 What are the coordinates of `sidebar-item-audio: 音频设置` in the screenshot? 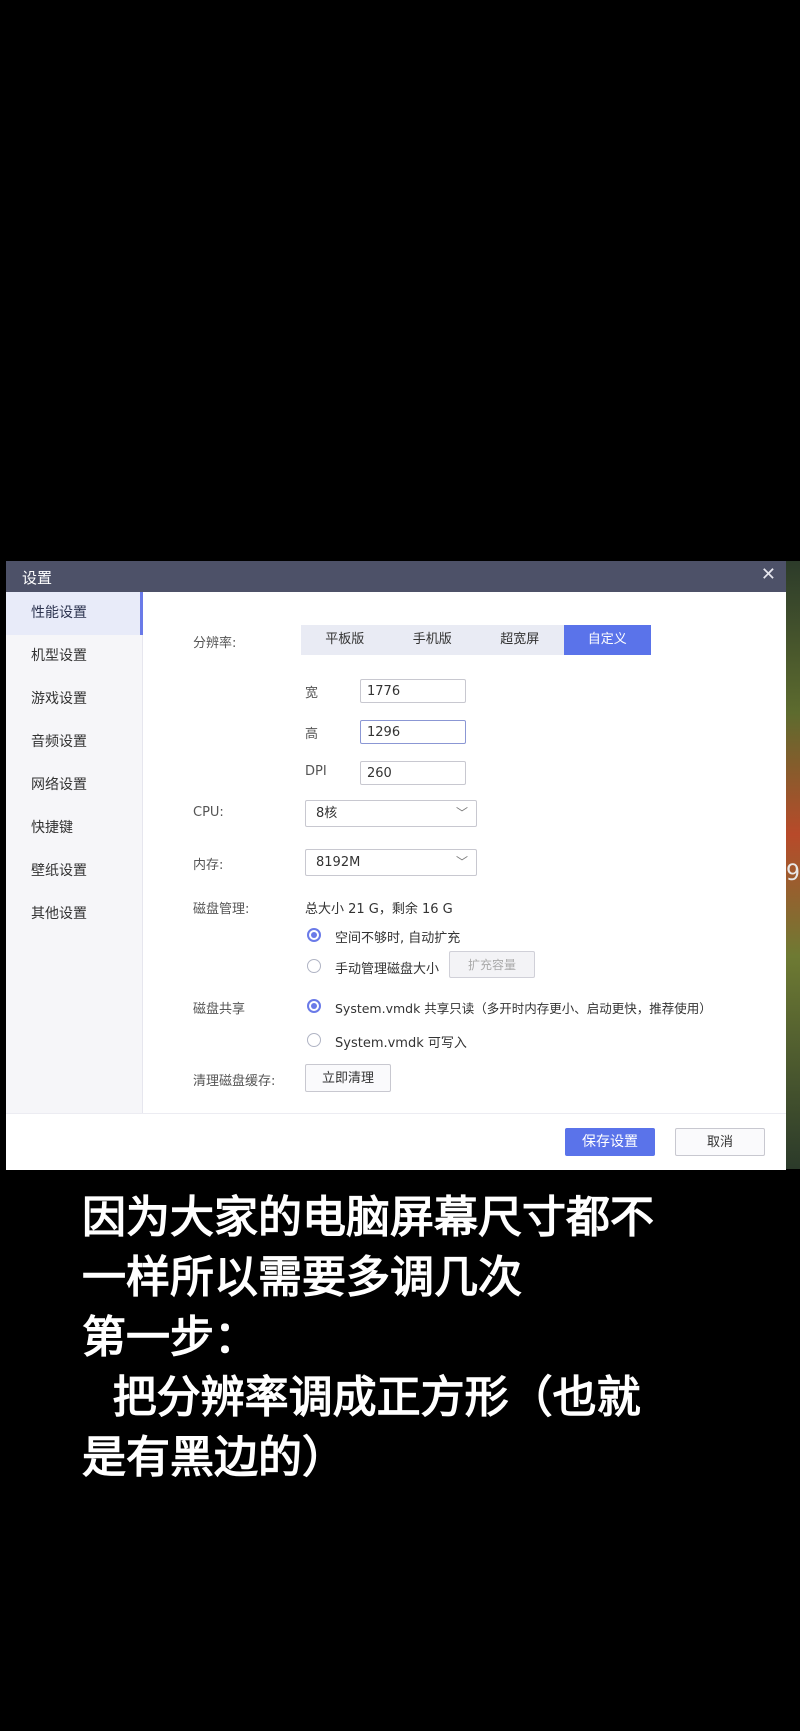 It's located at (74, 742).